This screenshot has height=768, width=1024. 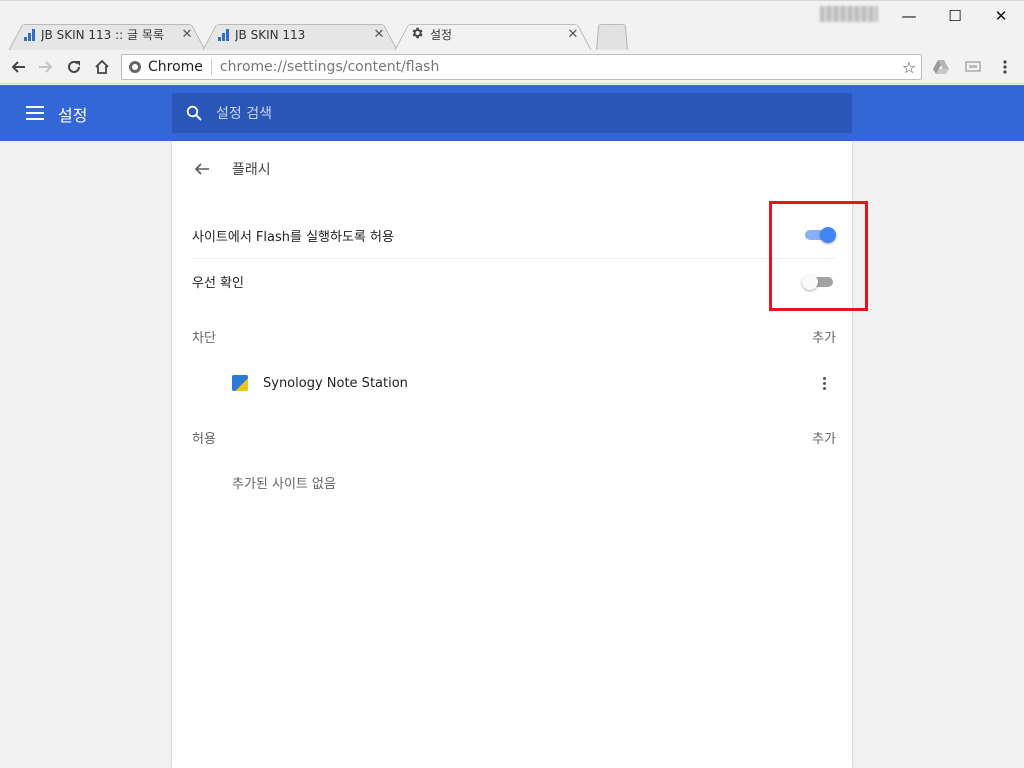 I want to click on cast-icon, so click(x=973, y=66).